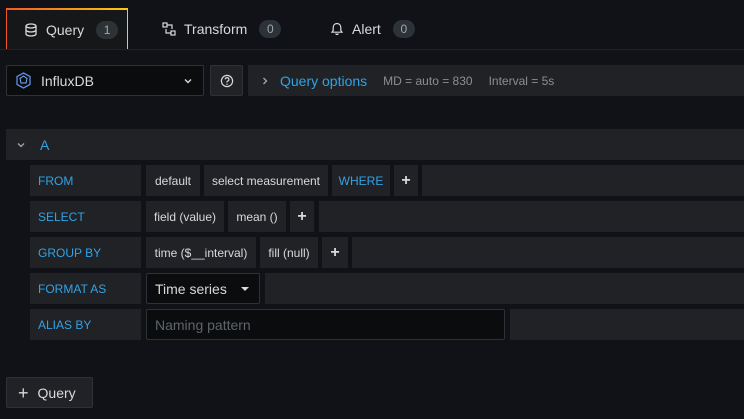 This screenshot has width=744, height=419. Describe the element at coordinates (403, 28) in the screenshot. I see `tab-alert-count: 0` at that location.